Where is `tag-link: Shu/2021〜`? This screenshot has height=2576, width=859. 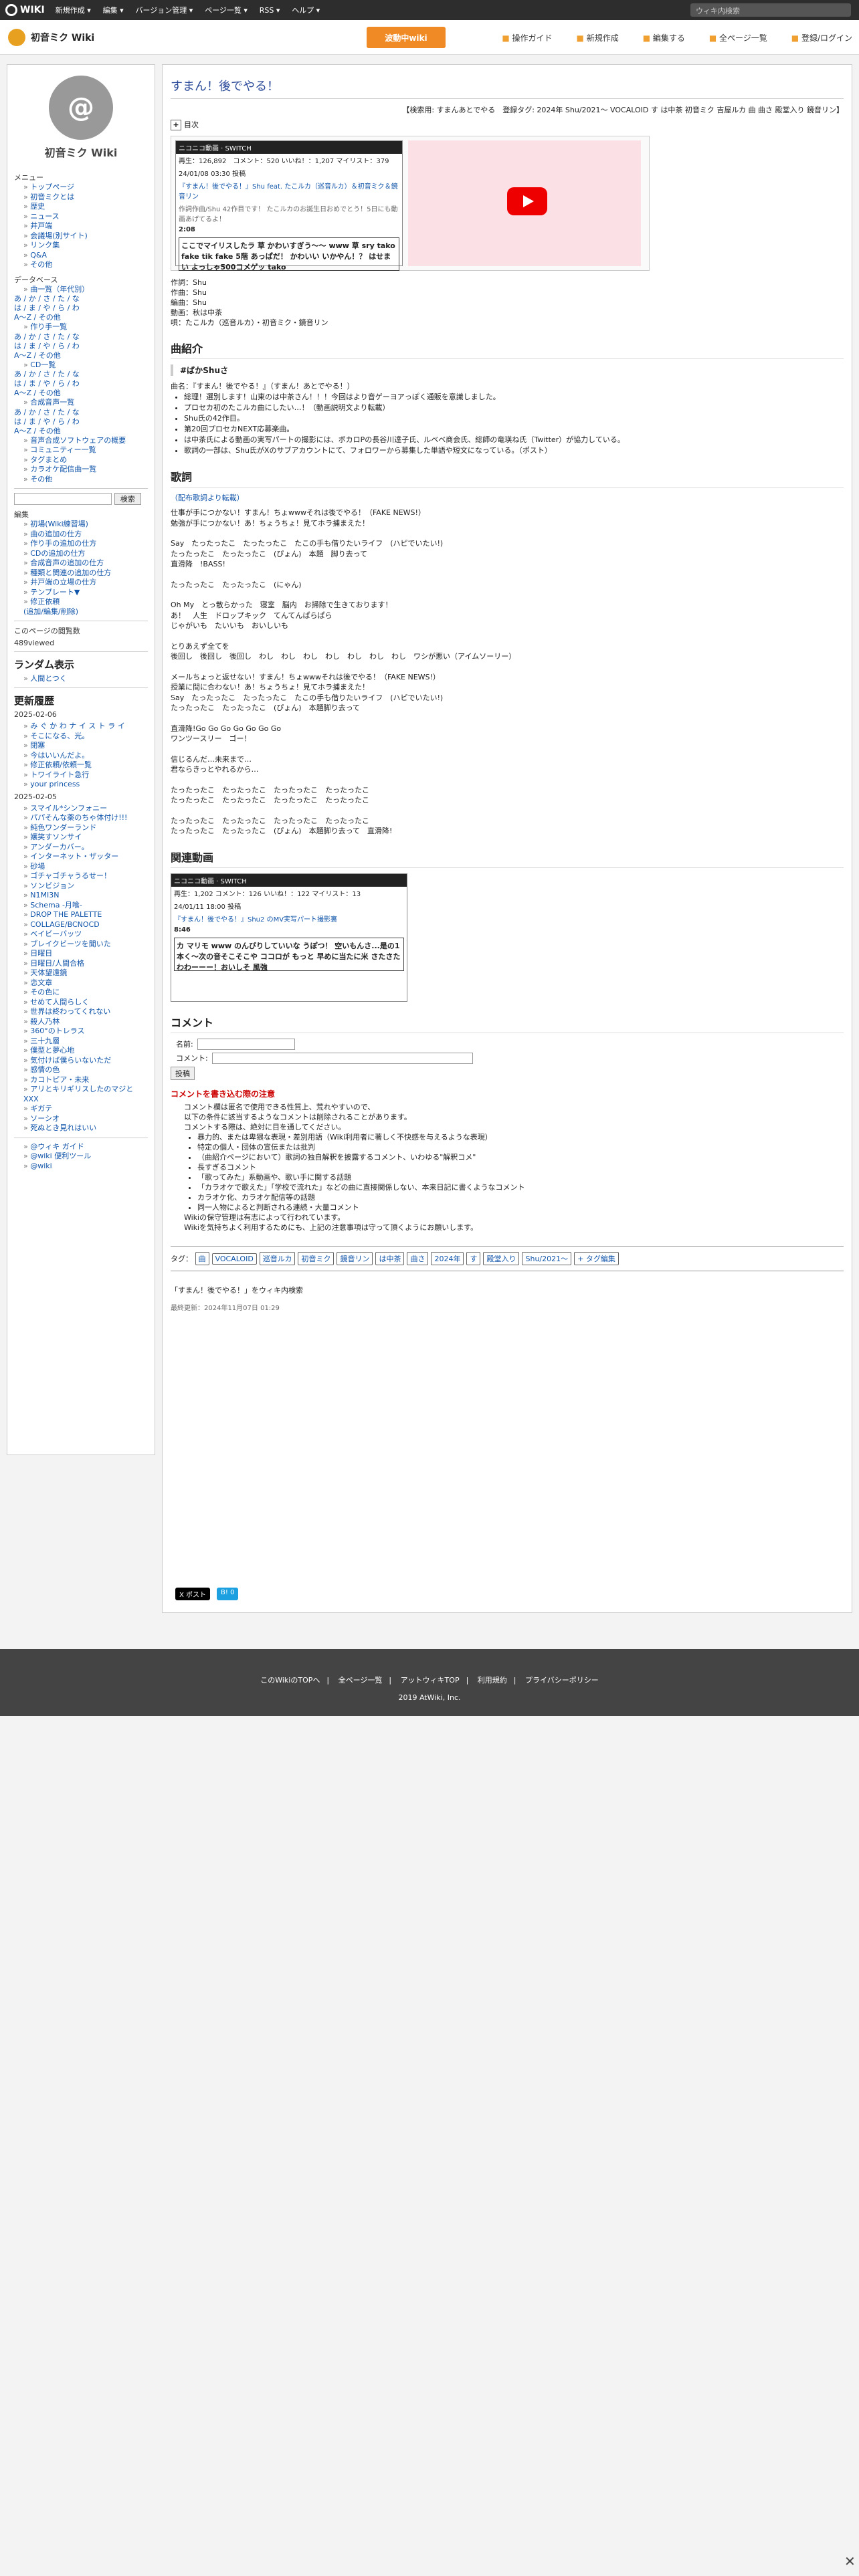 tag-link: Shu/2021〜 is located at coordinates (547, 1258).